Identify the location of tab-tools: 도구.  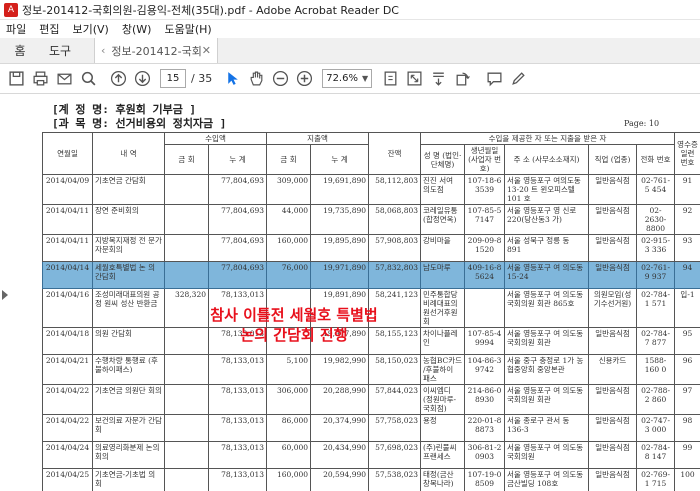
(60, 50).